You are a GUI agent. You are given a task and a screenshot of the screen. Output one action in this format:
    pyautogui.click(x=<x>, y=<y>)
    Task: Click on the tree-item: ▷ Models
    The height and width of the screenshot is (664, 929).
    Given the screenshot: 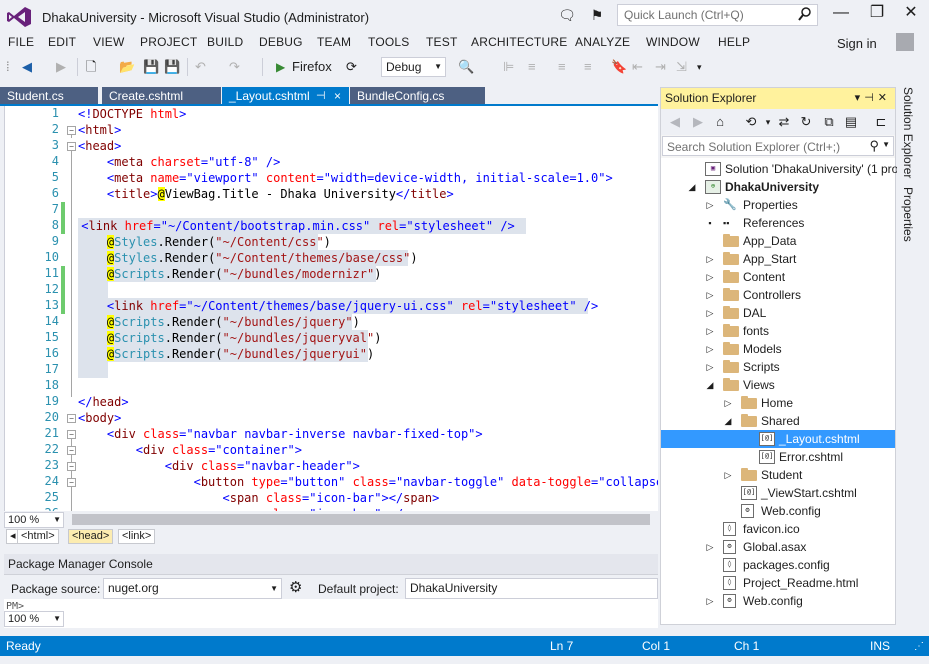 What is the action you would take?
    pyautogui.click(x=778, y=349)
    